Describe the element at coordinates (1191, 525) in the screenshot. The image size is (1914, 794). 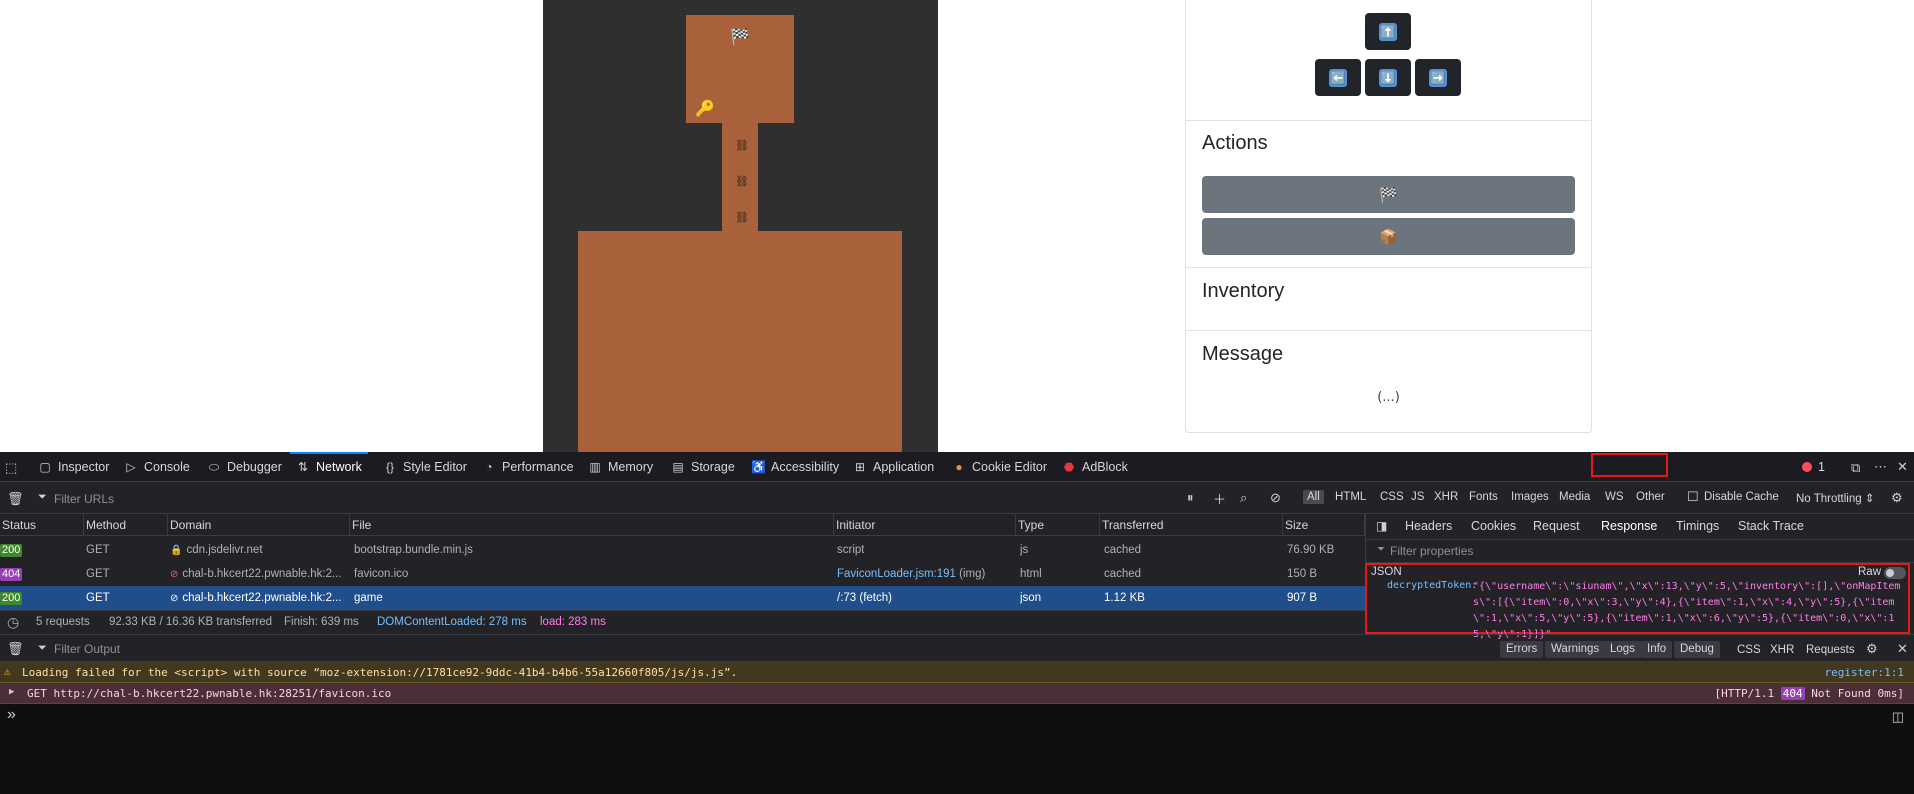
I see `column-header-transferred: Transferred` at that location.